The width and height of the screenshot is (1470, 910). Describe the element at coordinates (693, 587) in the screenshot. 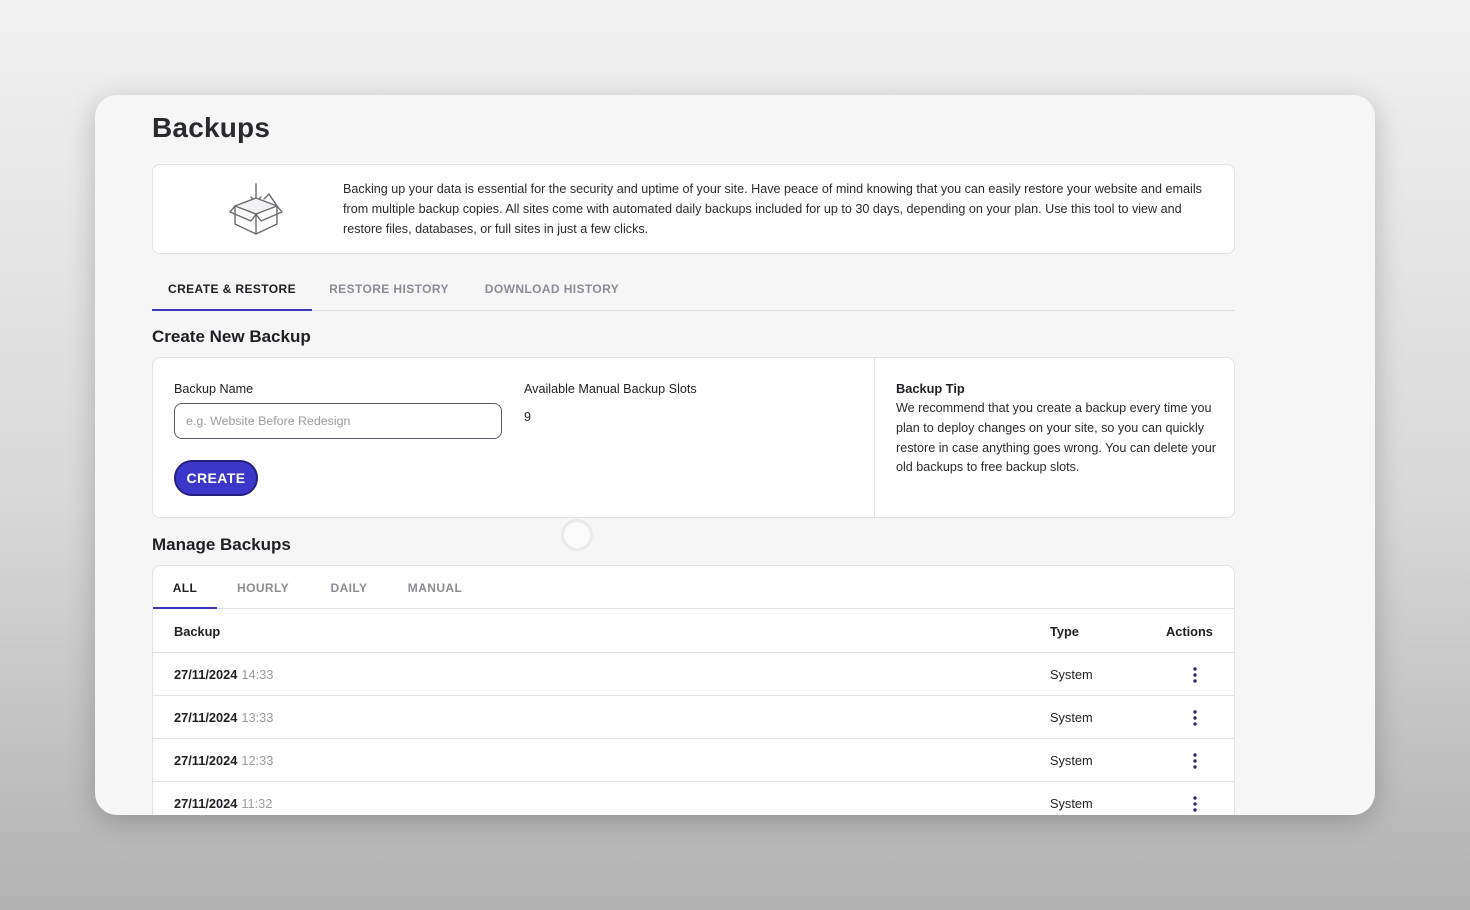

I see `backup-filter-tabs: ALL HOURLY DAILY MANUAL` at that location.